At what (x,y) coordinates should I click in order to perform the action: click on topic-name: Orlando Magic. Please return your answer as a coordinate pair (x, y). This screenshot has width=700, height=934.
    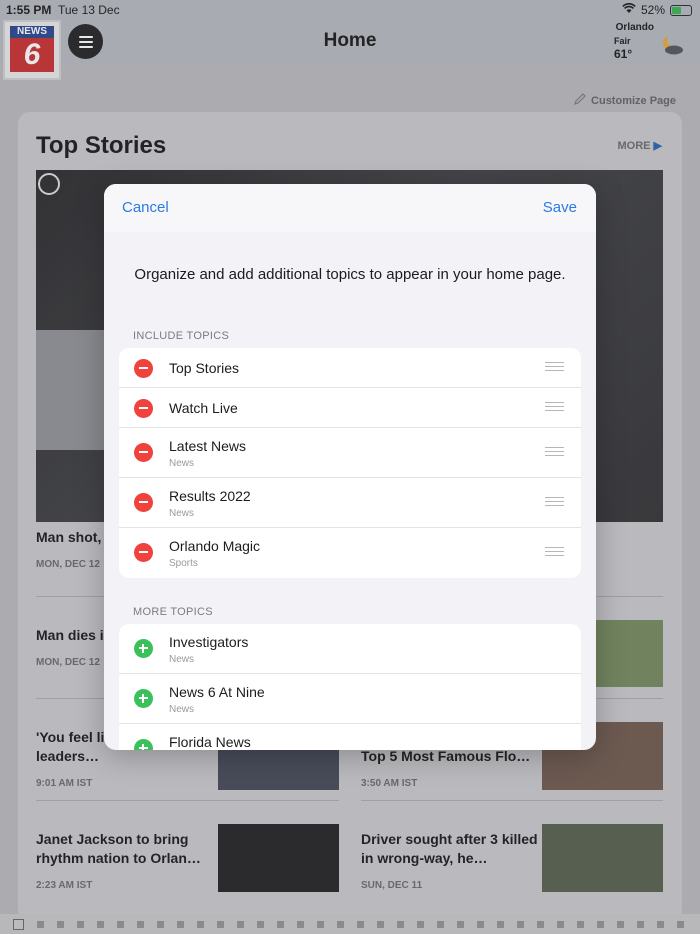
    Looking at the image, I should click on (215, 546).